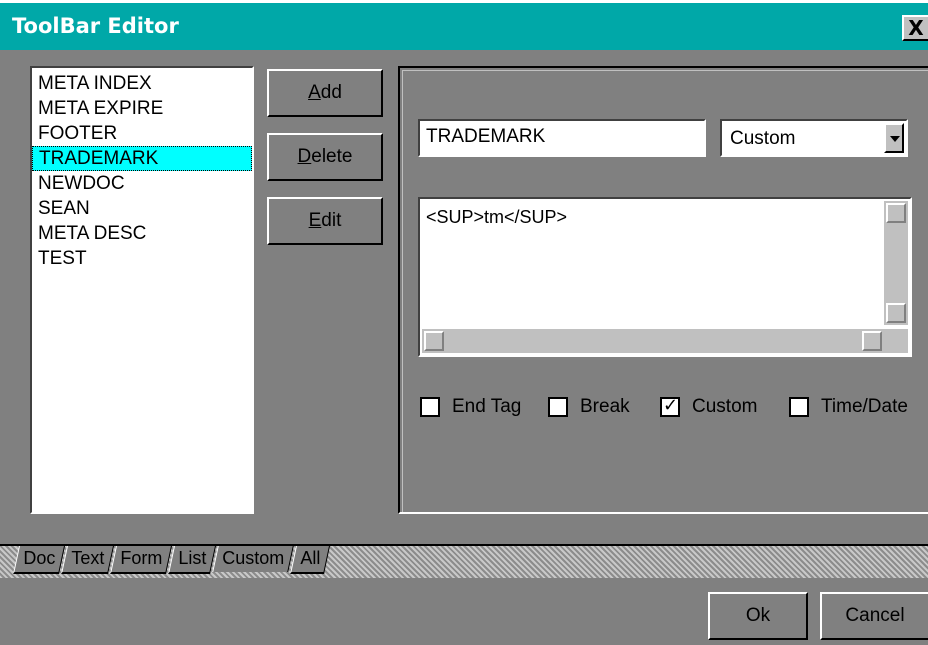 Image resolution: width=928 pixels, height=645 pixels. I want to click on custom-option: Custom, so click(708, 407).